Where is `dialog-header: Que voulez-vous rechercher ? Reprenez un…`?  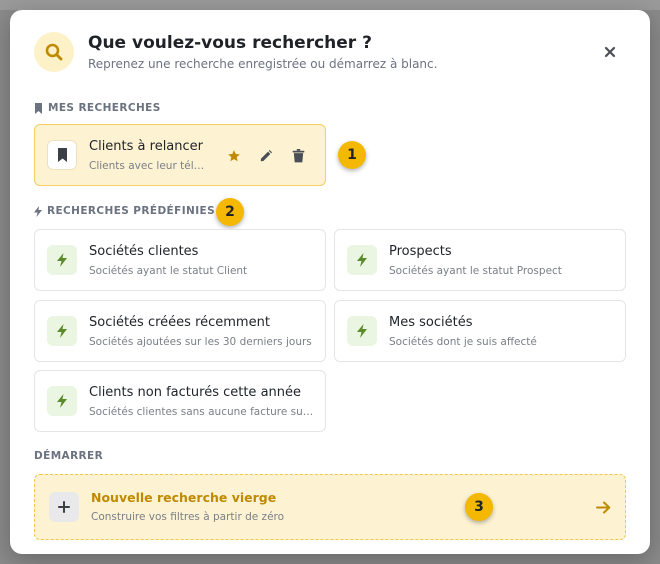 dialog-header: Que voulez-vous rechercher ? Reprenez un… is located at coordinates (332, 54).